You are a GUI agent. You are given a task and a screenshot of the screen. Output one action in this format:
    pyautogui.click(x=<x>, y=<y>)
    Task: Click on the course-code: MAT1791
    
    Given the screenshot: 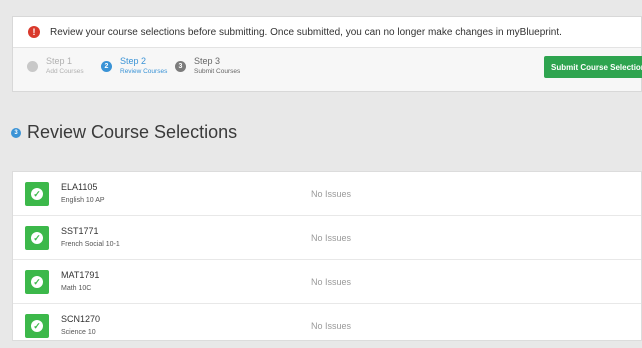 What is the action you would take?
    pyautogui.click(x=80, y=275)
    